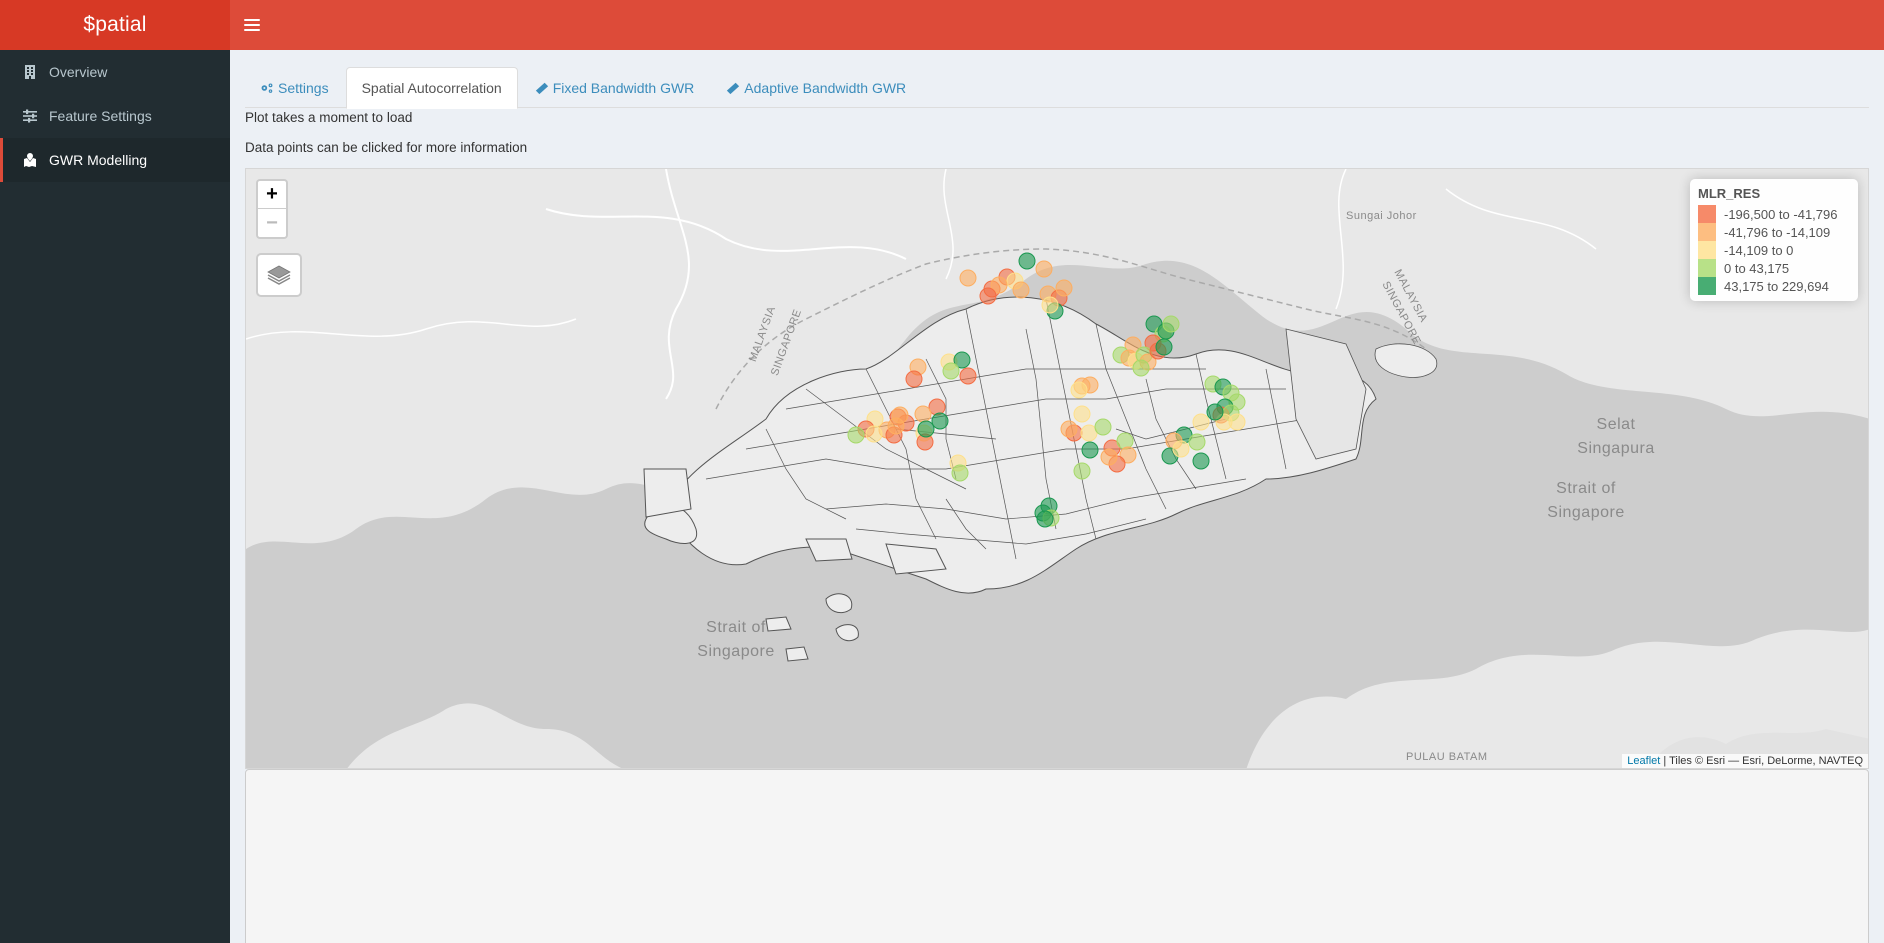  What do you see at coordinates (1381, 216) in the screenshot?
I see `map-label-sungai-johor: Sungai Johor` at bounding box center [1381, 216].